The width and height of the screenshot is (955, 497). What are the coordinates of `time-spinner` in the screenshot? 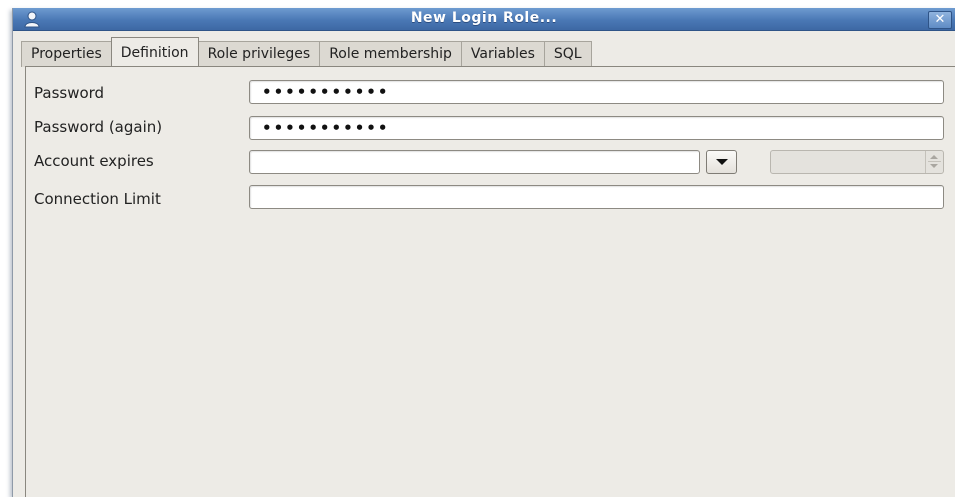 It's located at (934, 162).